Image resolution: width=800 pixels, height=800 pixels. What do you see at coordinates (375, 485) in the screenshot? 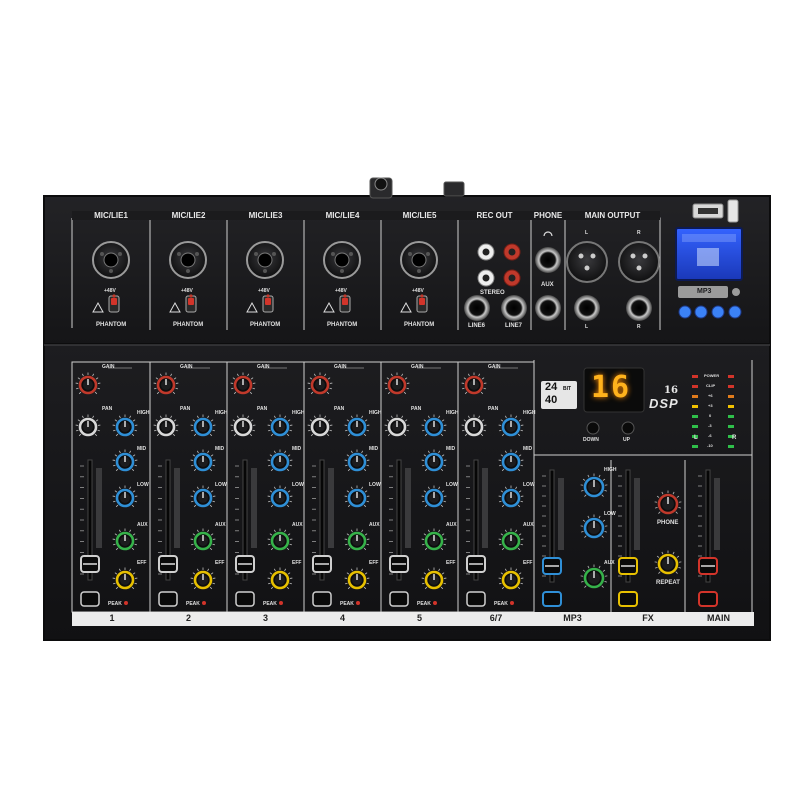
I see `low-label-4: LOW` at bounding box center [375, 485].